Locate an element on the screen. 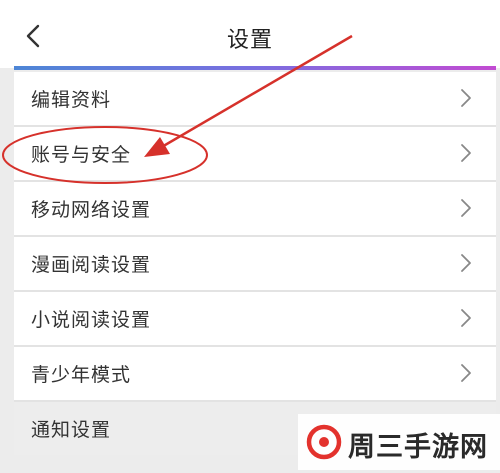 The width and height of the screenshot is (500, 473). settings-item-label: 漫画阅读设置 is located at coordinates (91, 265).